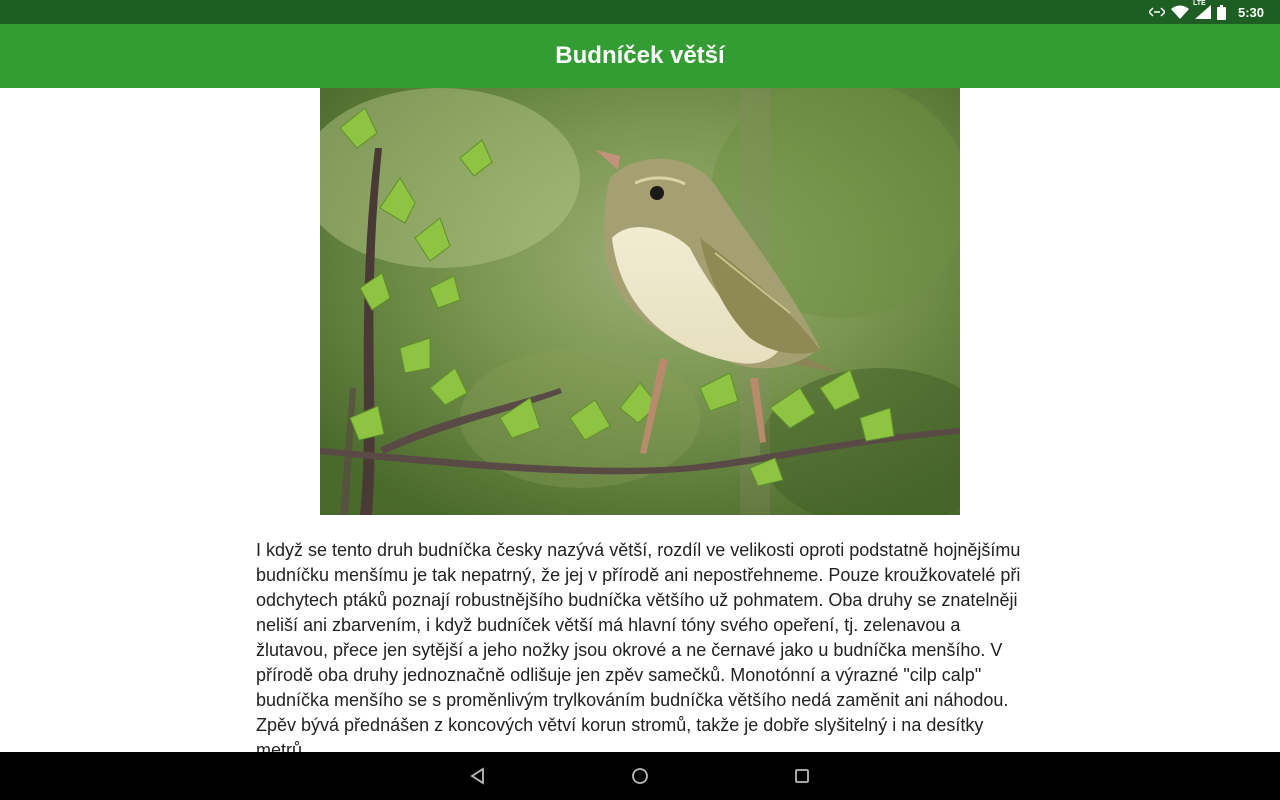  What do you see at coordinates (1202, 9) in the screenshot?
I see `lte-signal-icon: LTE` at bounding box center [1202, 9].